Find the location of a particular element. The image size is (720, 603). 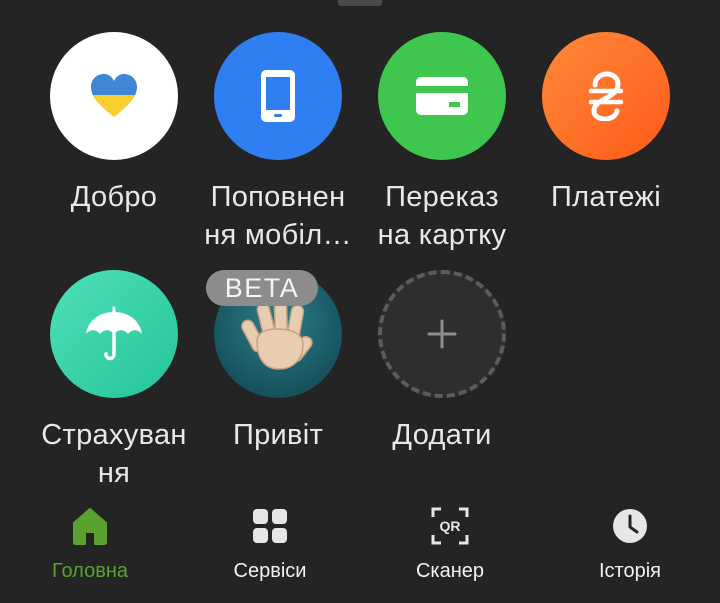

tile-add-circle is located at coordinates (442, 334).